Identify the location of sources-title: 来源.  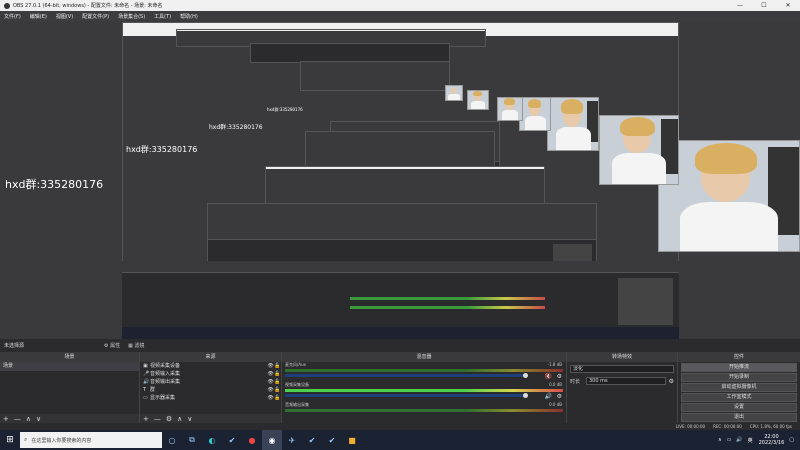
(210, 357).